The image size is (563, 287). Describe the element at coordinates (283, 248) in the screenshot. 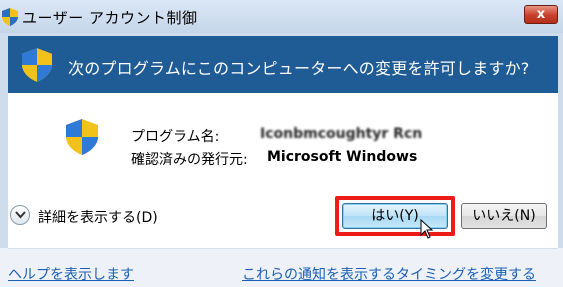

I see `footer-divider` at that location.